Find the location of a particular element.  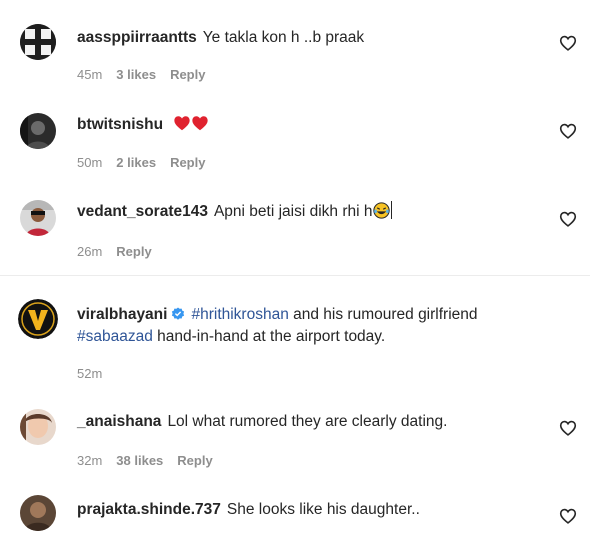

timestamp: 32m is located at coordinates (90, 460).